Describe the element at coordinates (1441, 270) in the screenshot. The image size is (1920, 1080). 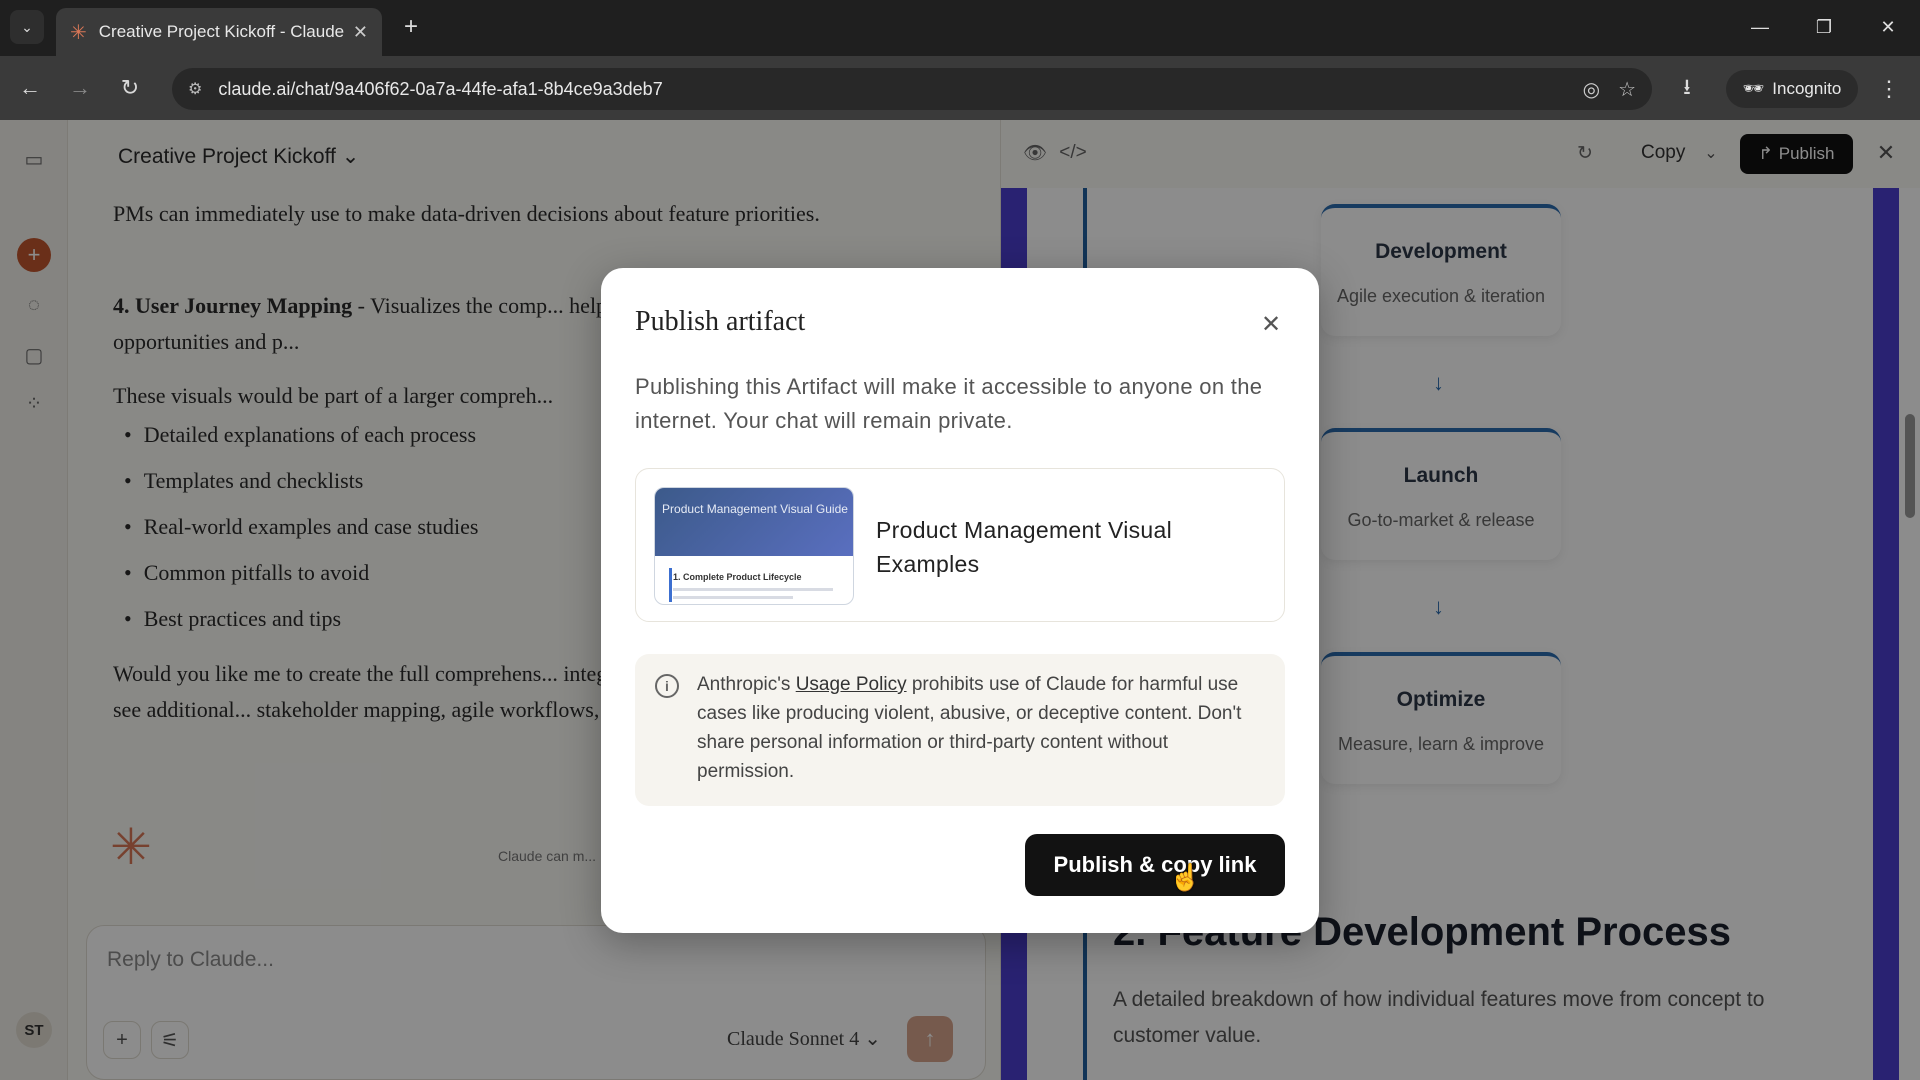
I see `lifecycle-stage: Development Agile execution & iteration` at that location.